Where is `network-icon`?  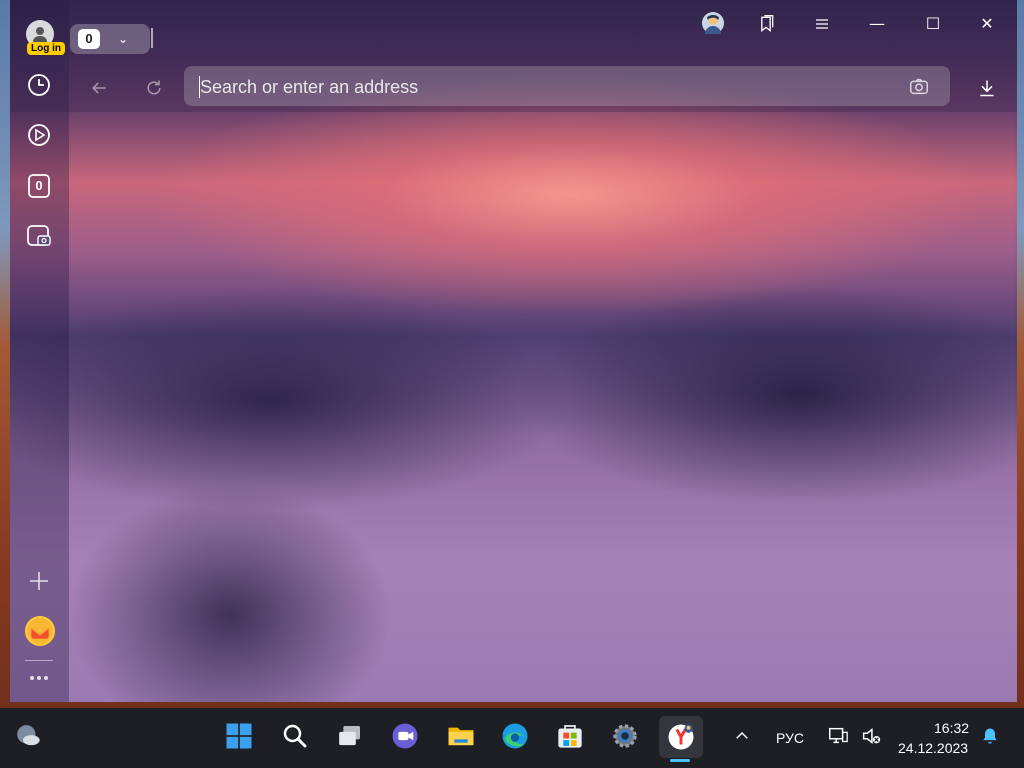
network-icon is located at coordinates (838, 736).